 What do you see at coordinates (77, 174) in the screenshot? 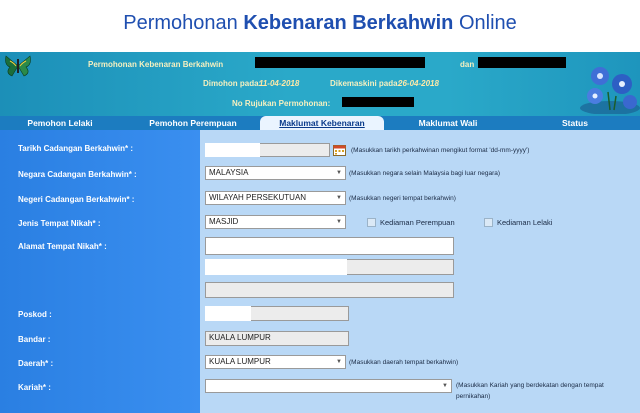
I see `negara-label: Negara Cadangan Berkahwin* :` at bounding box center [77, 174].